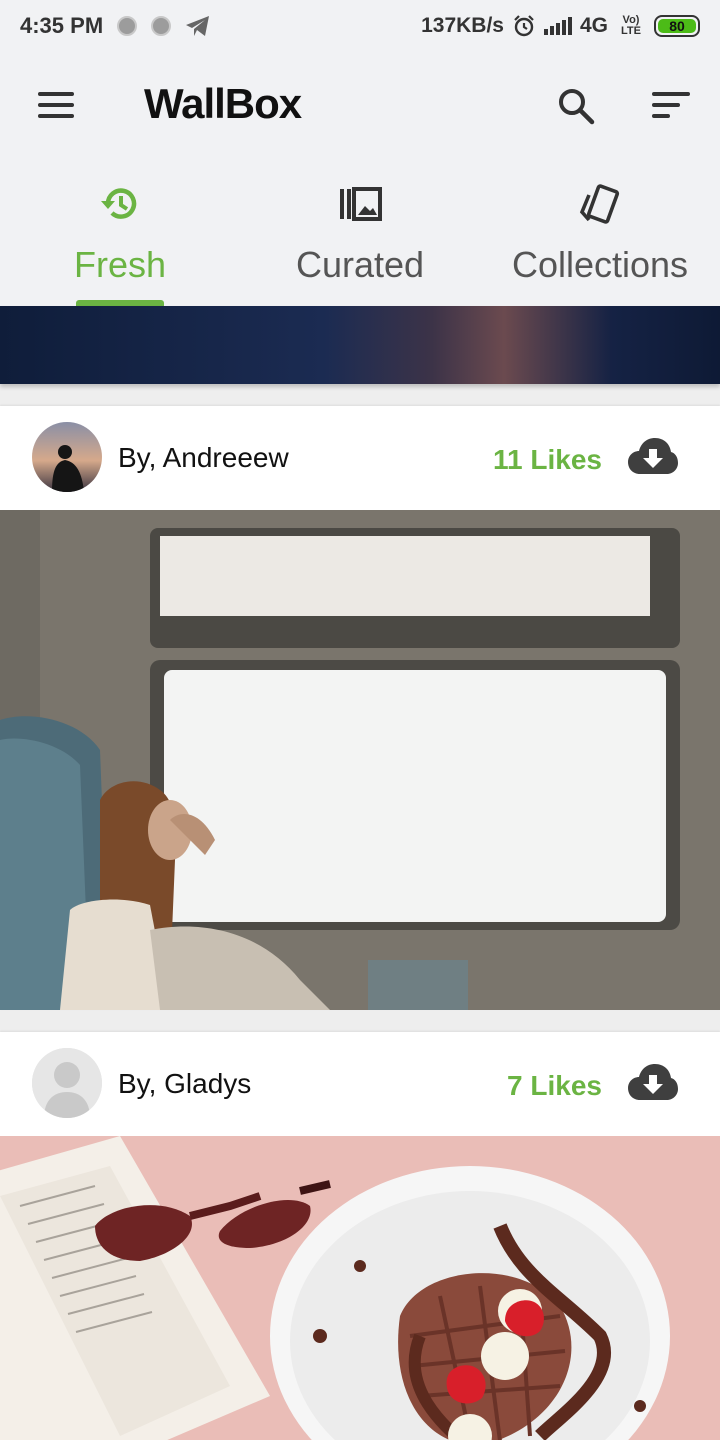 The width and height of the screenshot is (720, 1440). What do you see at coordinates (185, 1083) in the screenshot?
I see `author-name: By, Gladys` at bounding box center [185, 1083].